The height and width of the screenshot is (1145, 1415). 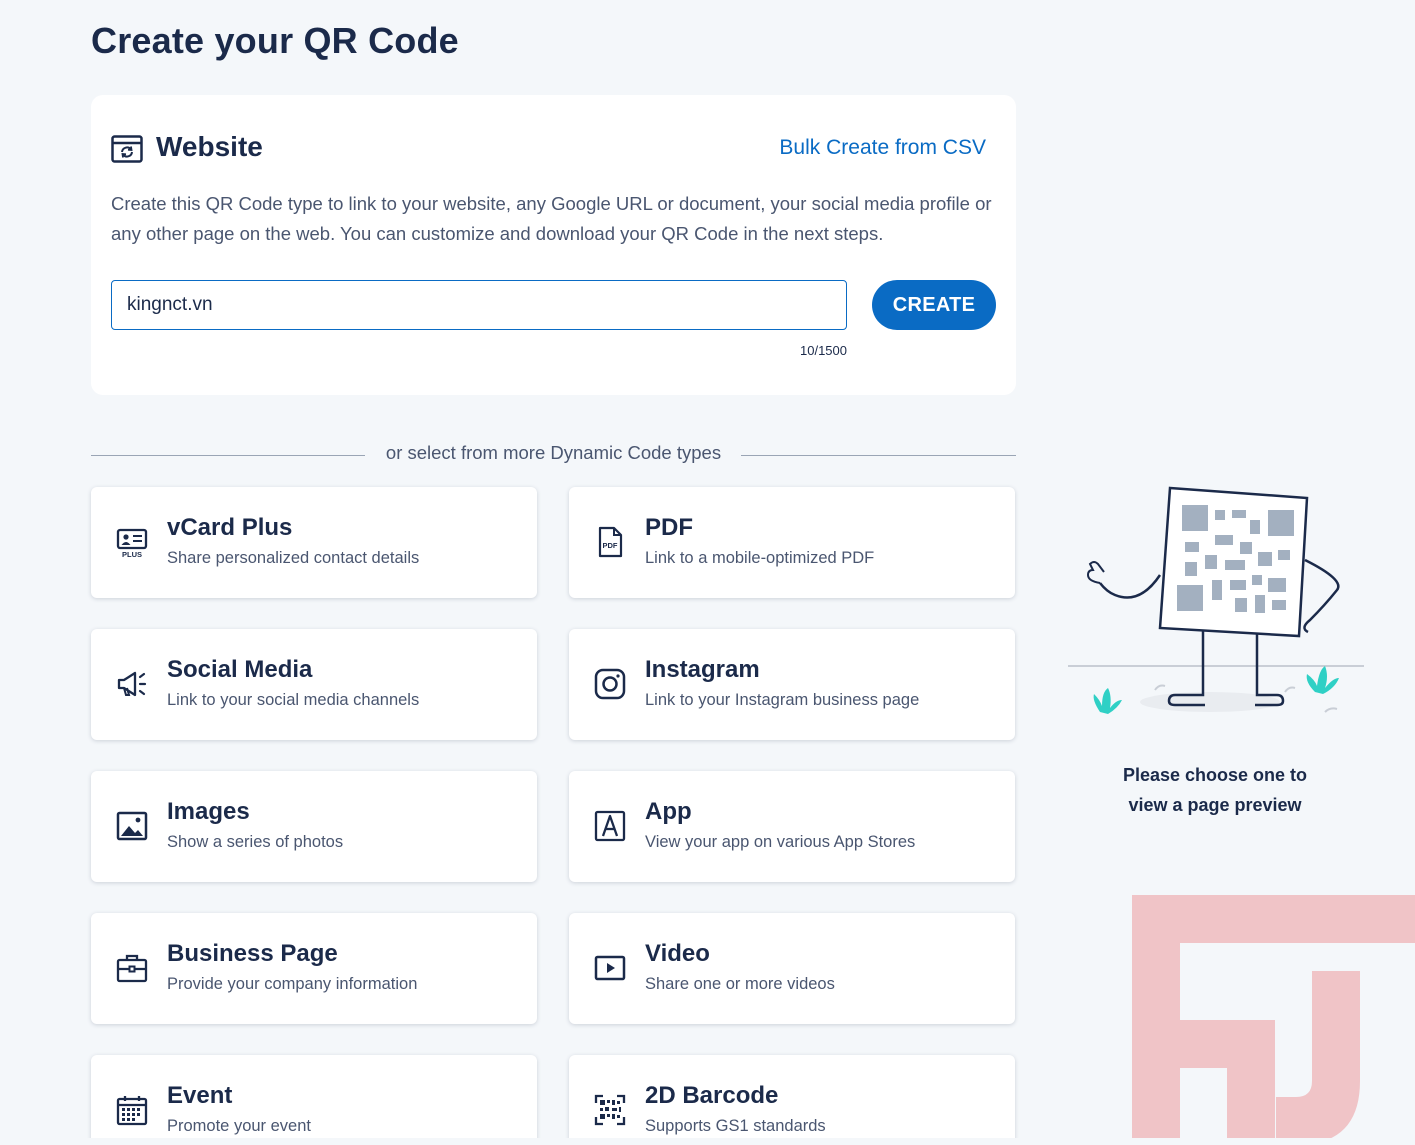 I want to click on megaphone-icon, so click(x=132, y=684).